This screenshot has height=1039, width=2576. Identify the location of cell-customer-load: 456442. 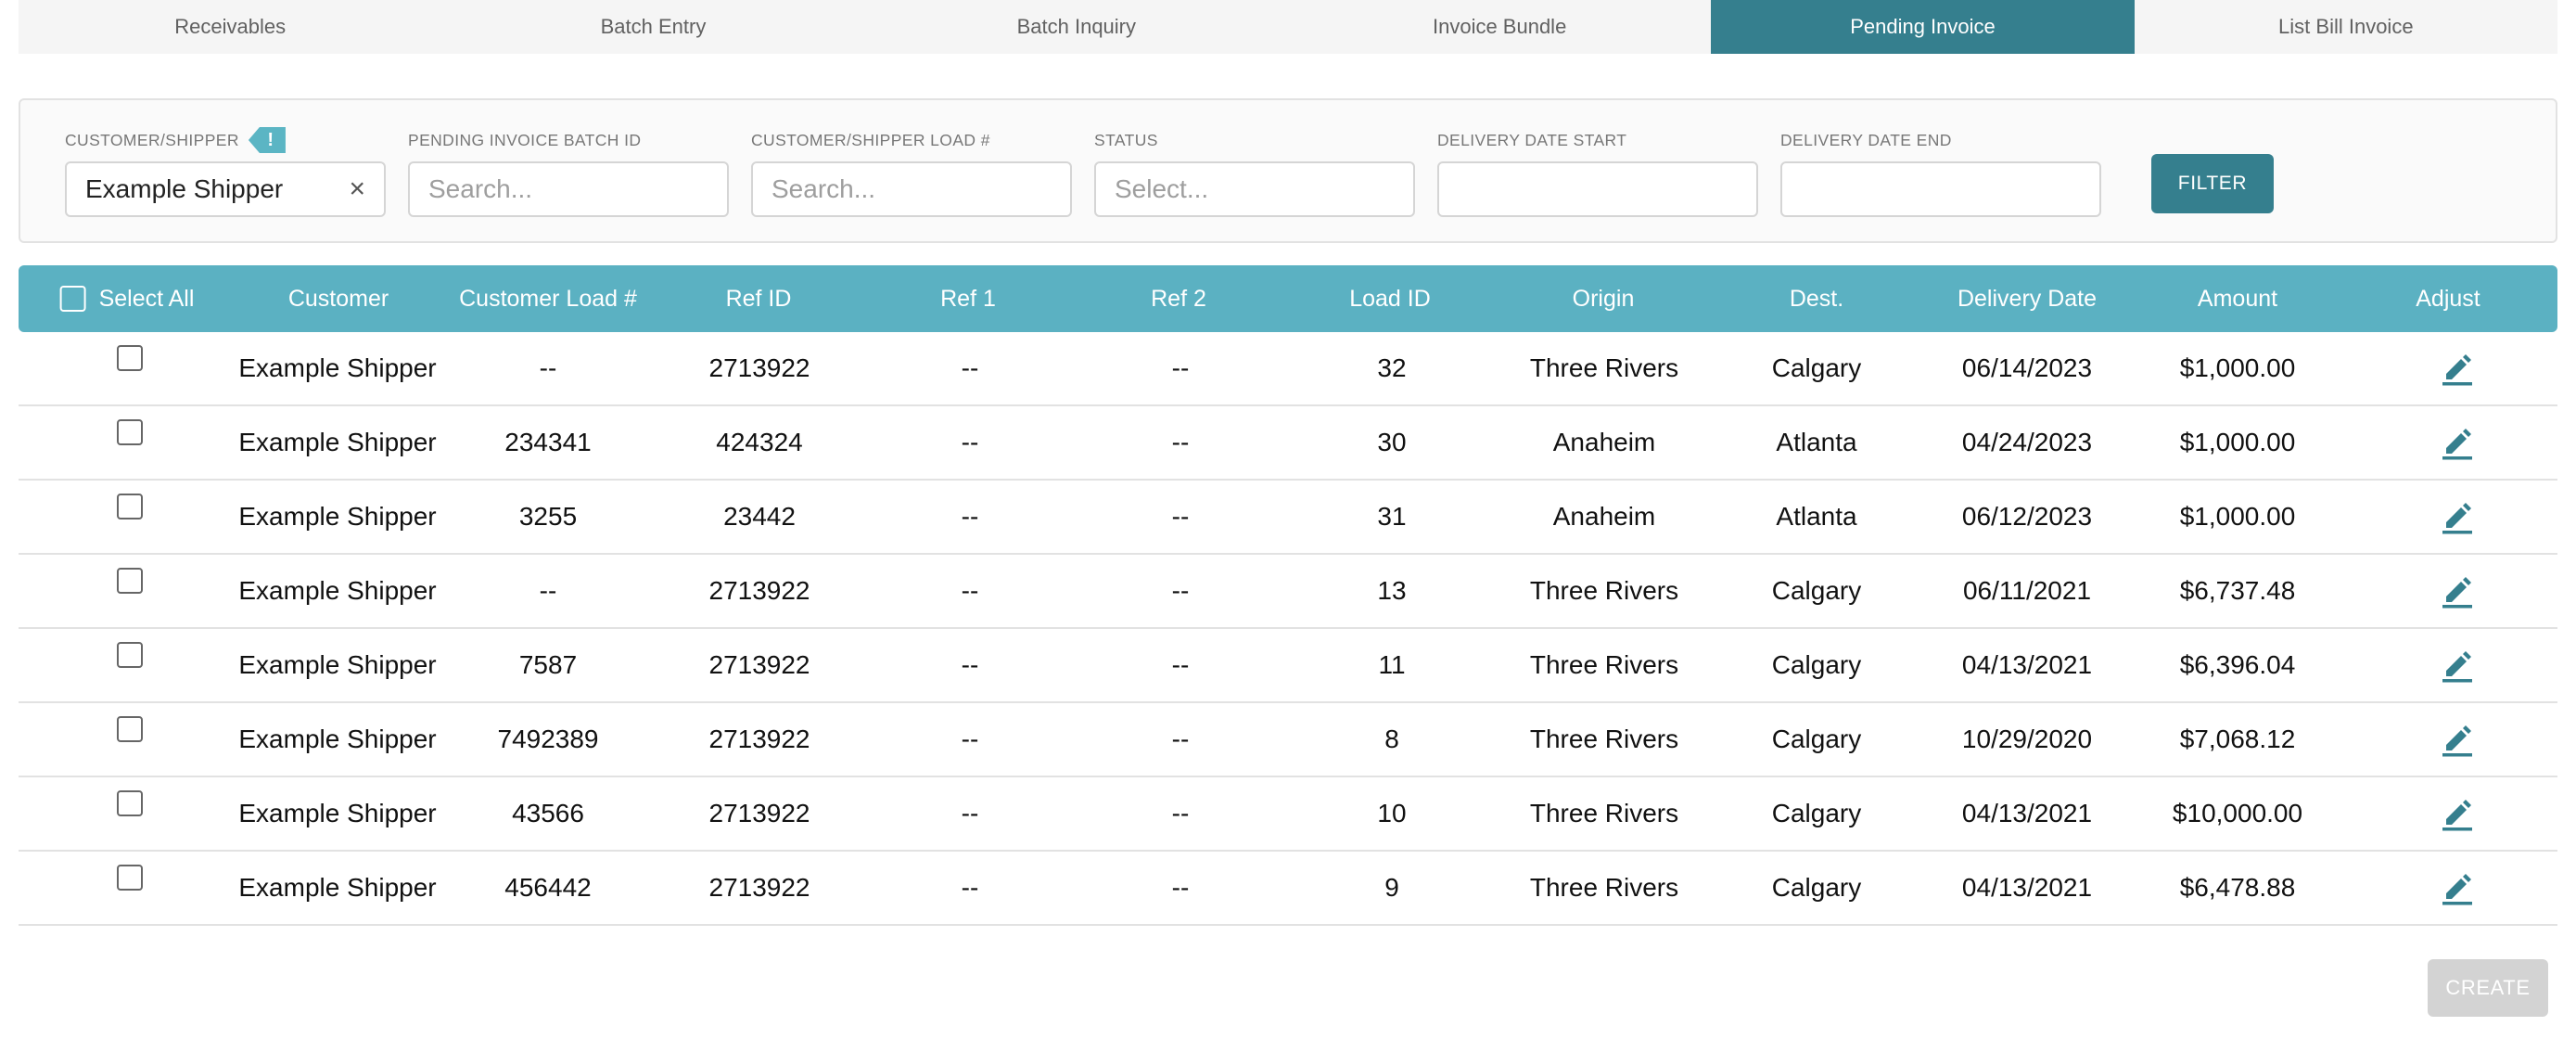
(548, 888).